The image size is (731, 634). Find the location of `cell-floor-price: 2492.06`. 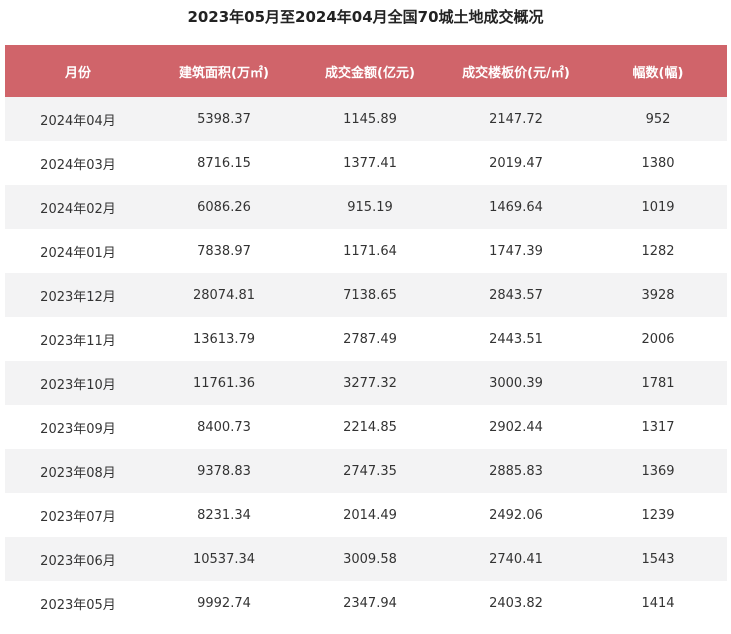

cell-floor-price: 2492.06 is located at coordinates (516, 515).